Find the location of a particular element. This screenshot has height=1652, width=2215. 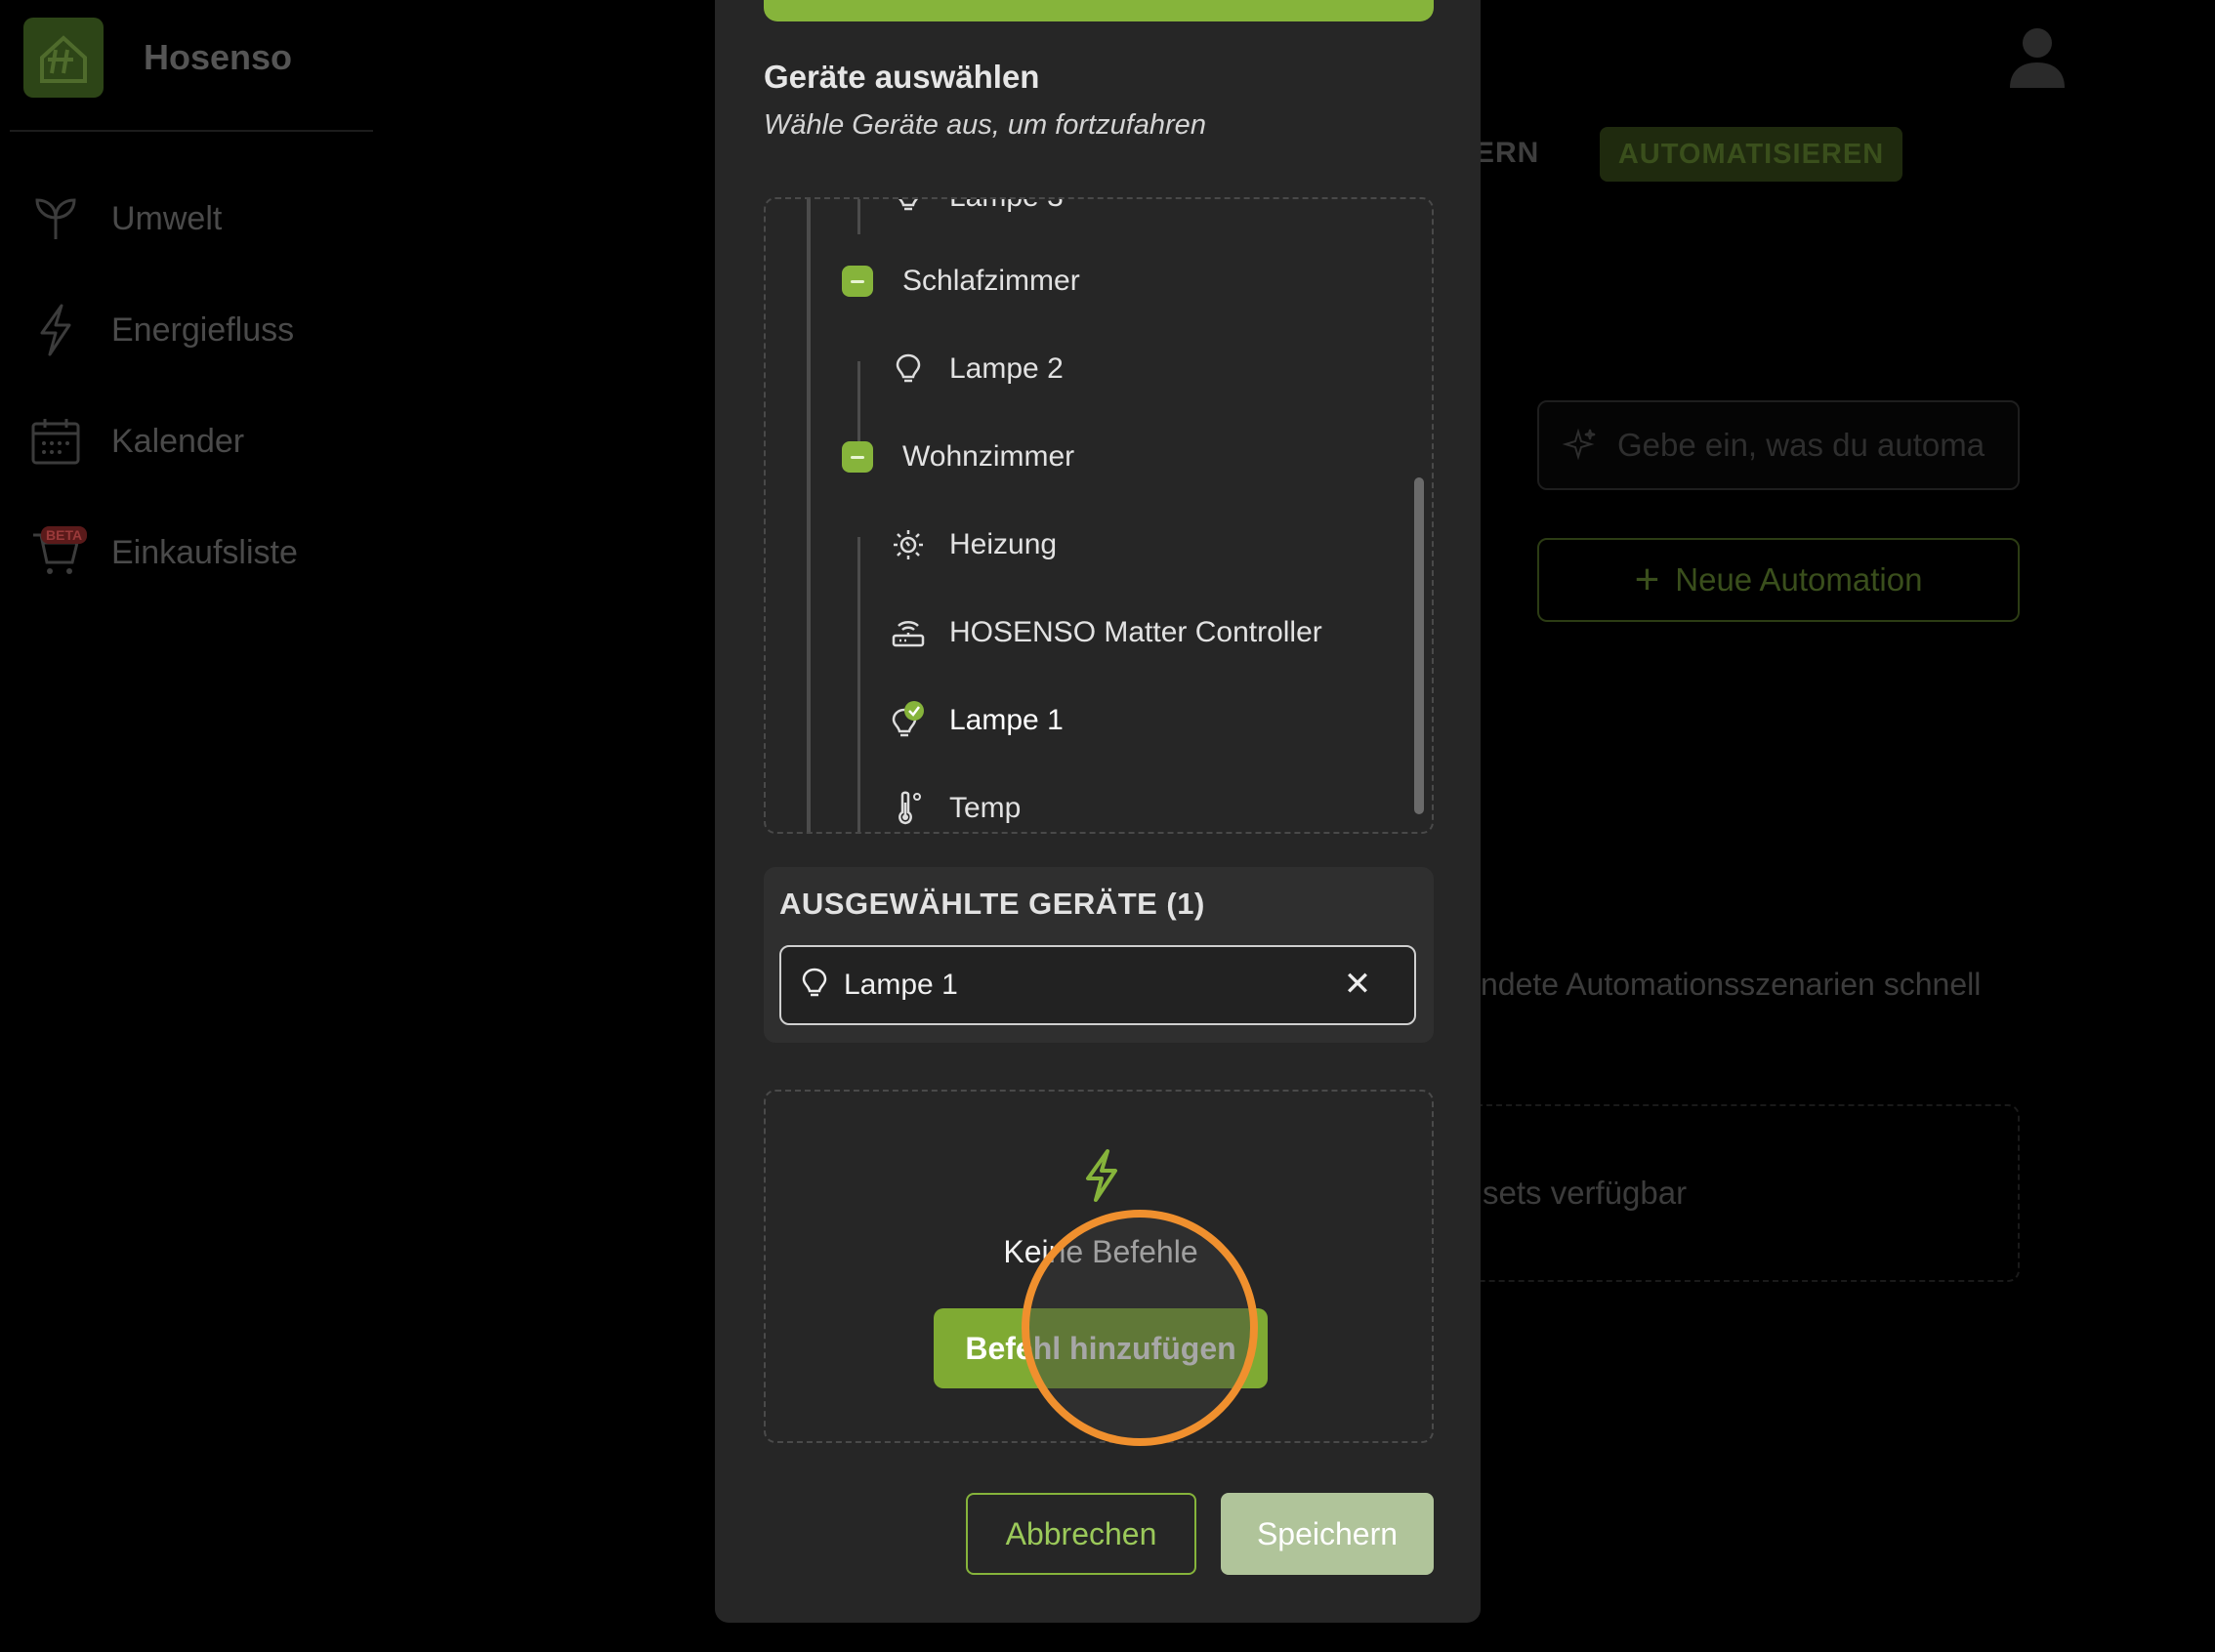

tree-device-temp: Temp is located at coordinates (955, 805).